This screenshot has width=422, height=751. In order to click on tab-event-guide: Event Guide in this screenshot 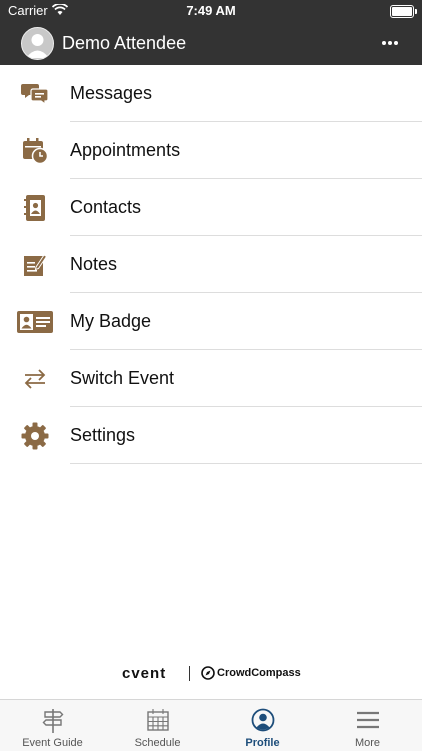, I will do `click(52, 725)`.